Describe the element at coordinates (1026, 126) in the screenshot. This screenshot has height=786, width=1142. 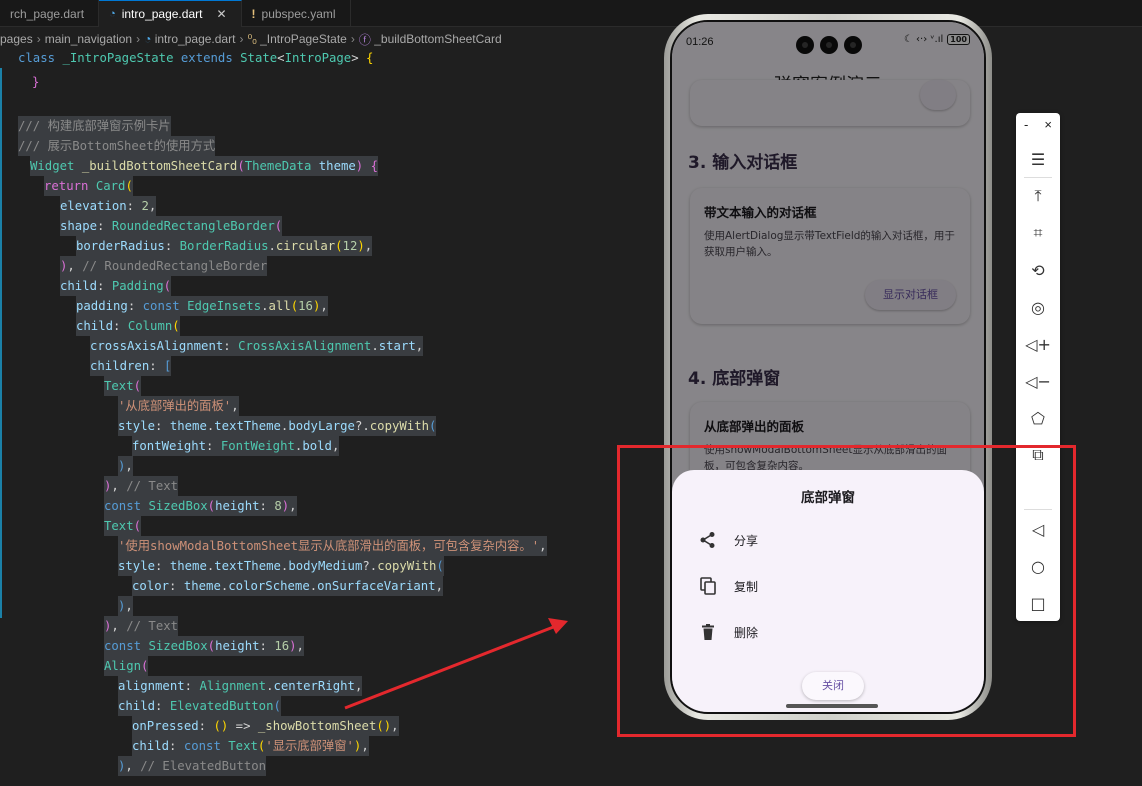
I see `minimize-button: -` at that location.